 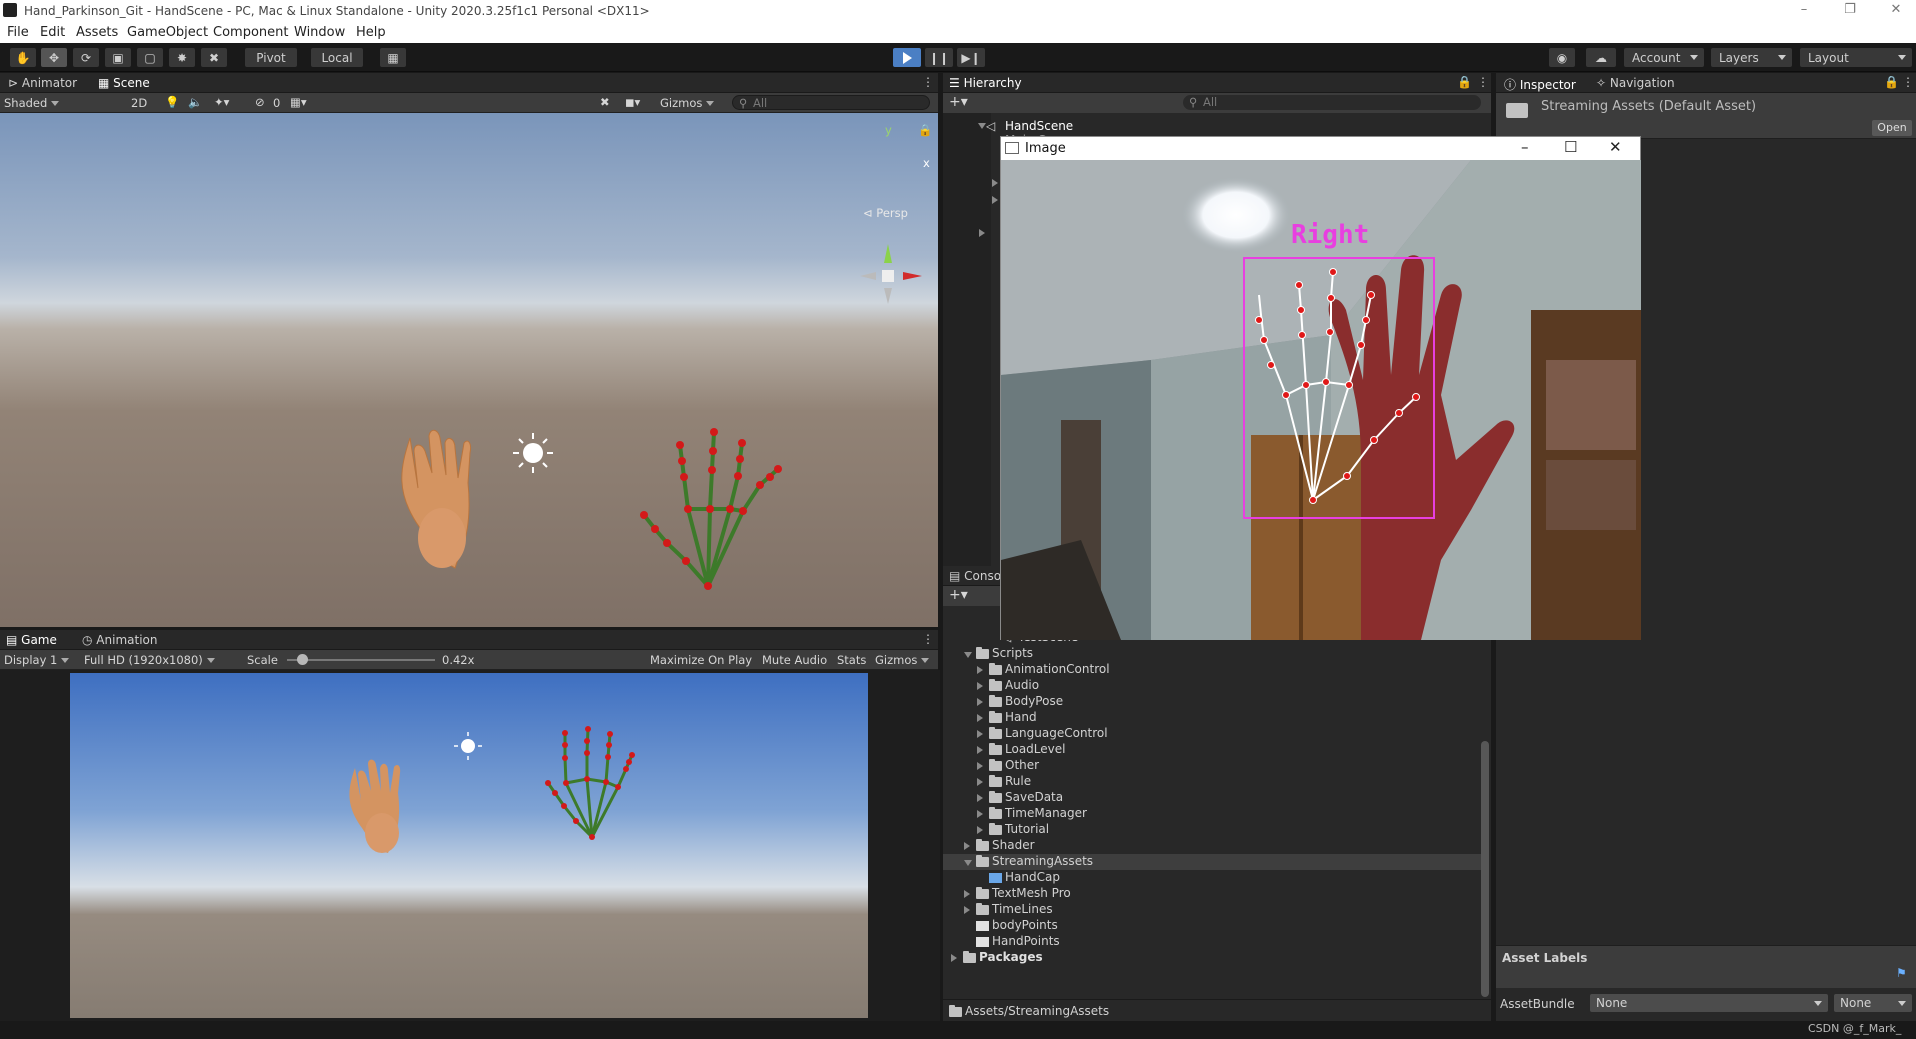 I want to click on scale-slider-thumb, so click(x=302, y=659).